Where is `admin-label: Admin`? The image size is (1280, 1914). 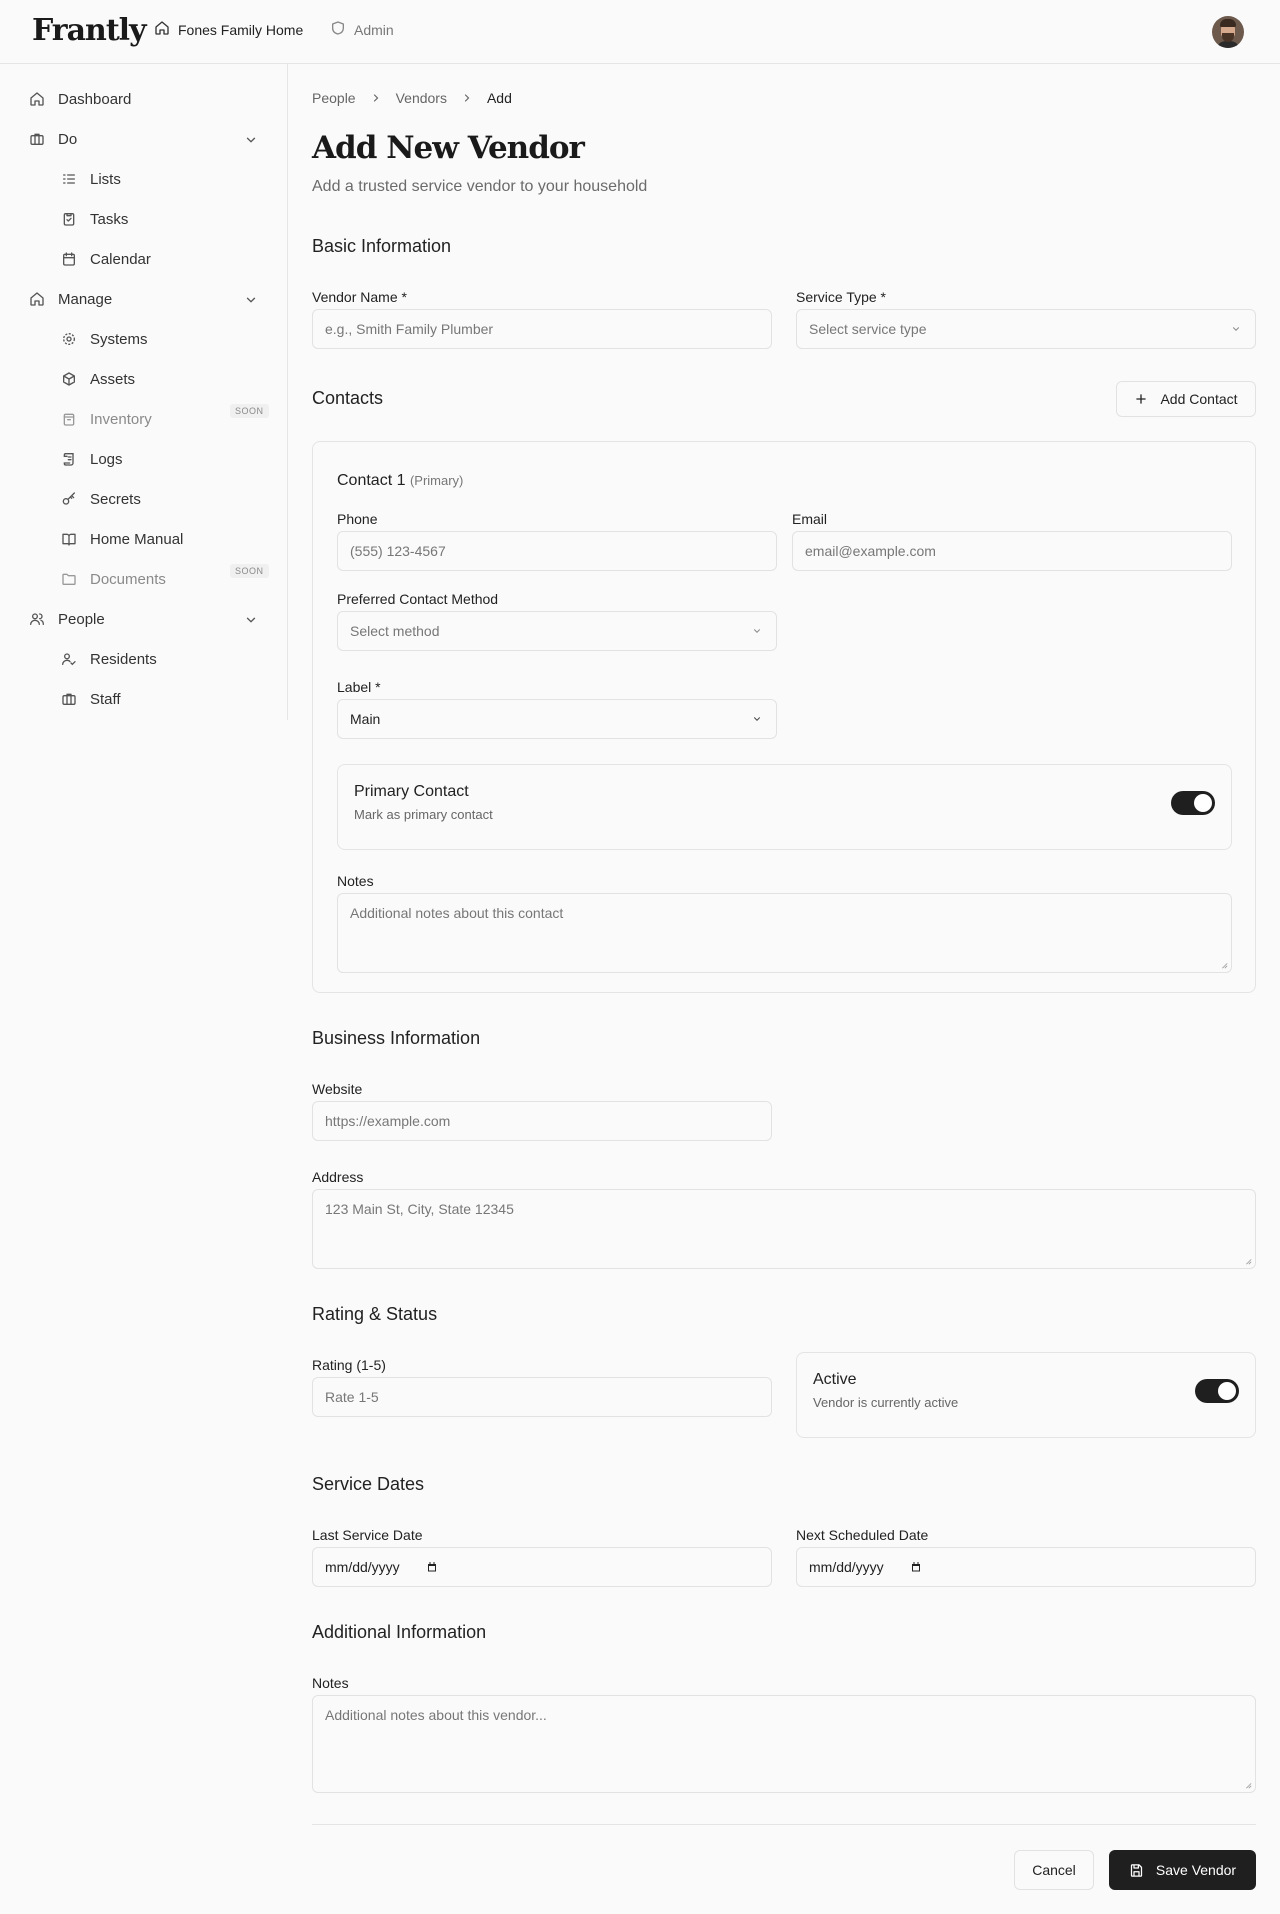 admin-label: Admin is located at coordinates (374, 29).